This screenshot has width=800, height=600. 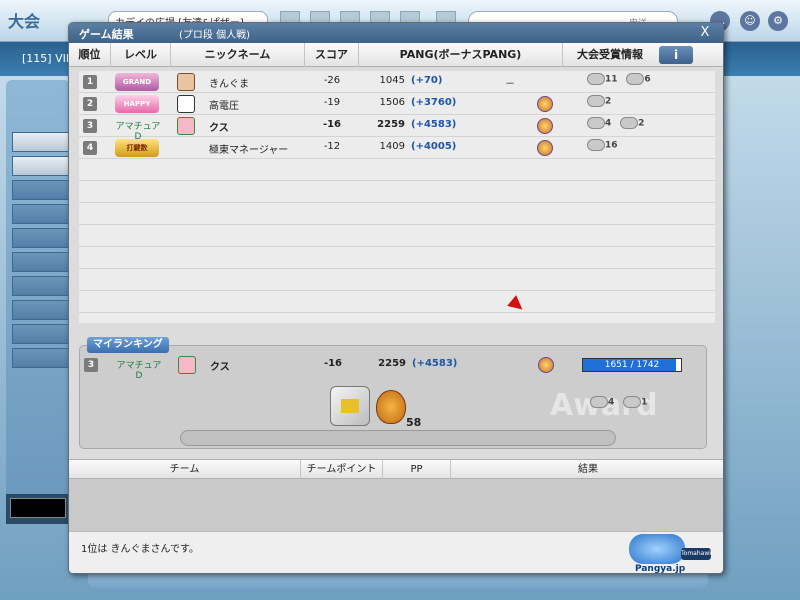 What do you see at coordinates (332, 102) in the screenshot?
I see `score: -19` at bounding box center [332, 102].